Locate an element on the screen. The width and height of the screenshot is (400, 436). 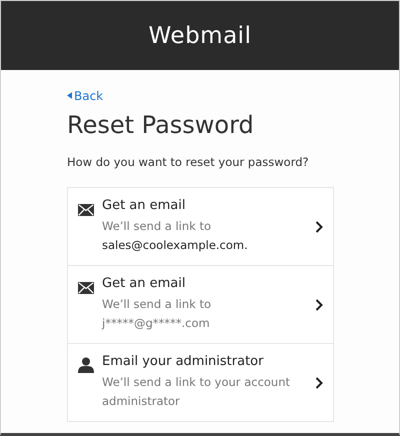
reset-option: Email your administrator We’ll send a link to your account administrator is located at coordinates (200, 382).